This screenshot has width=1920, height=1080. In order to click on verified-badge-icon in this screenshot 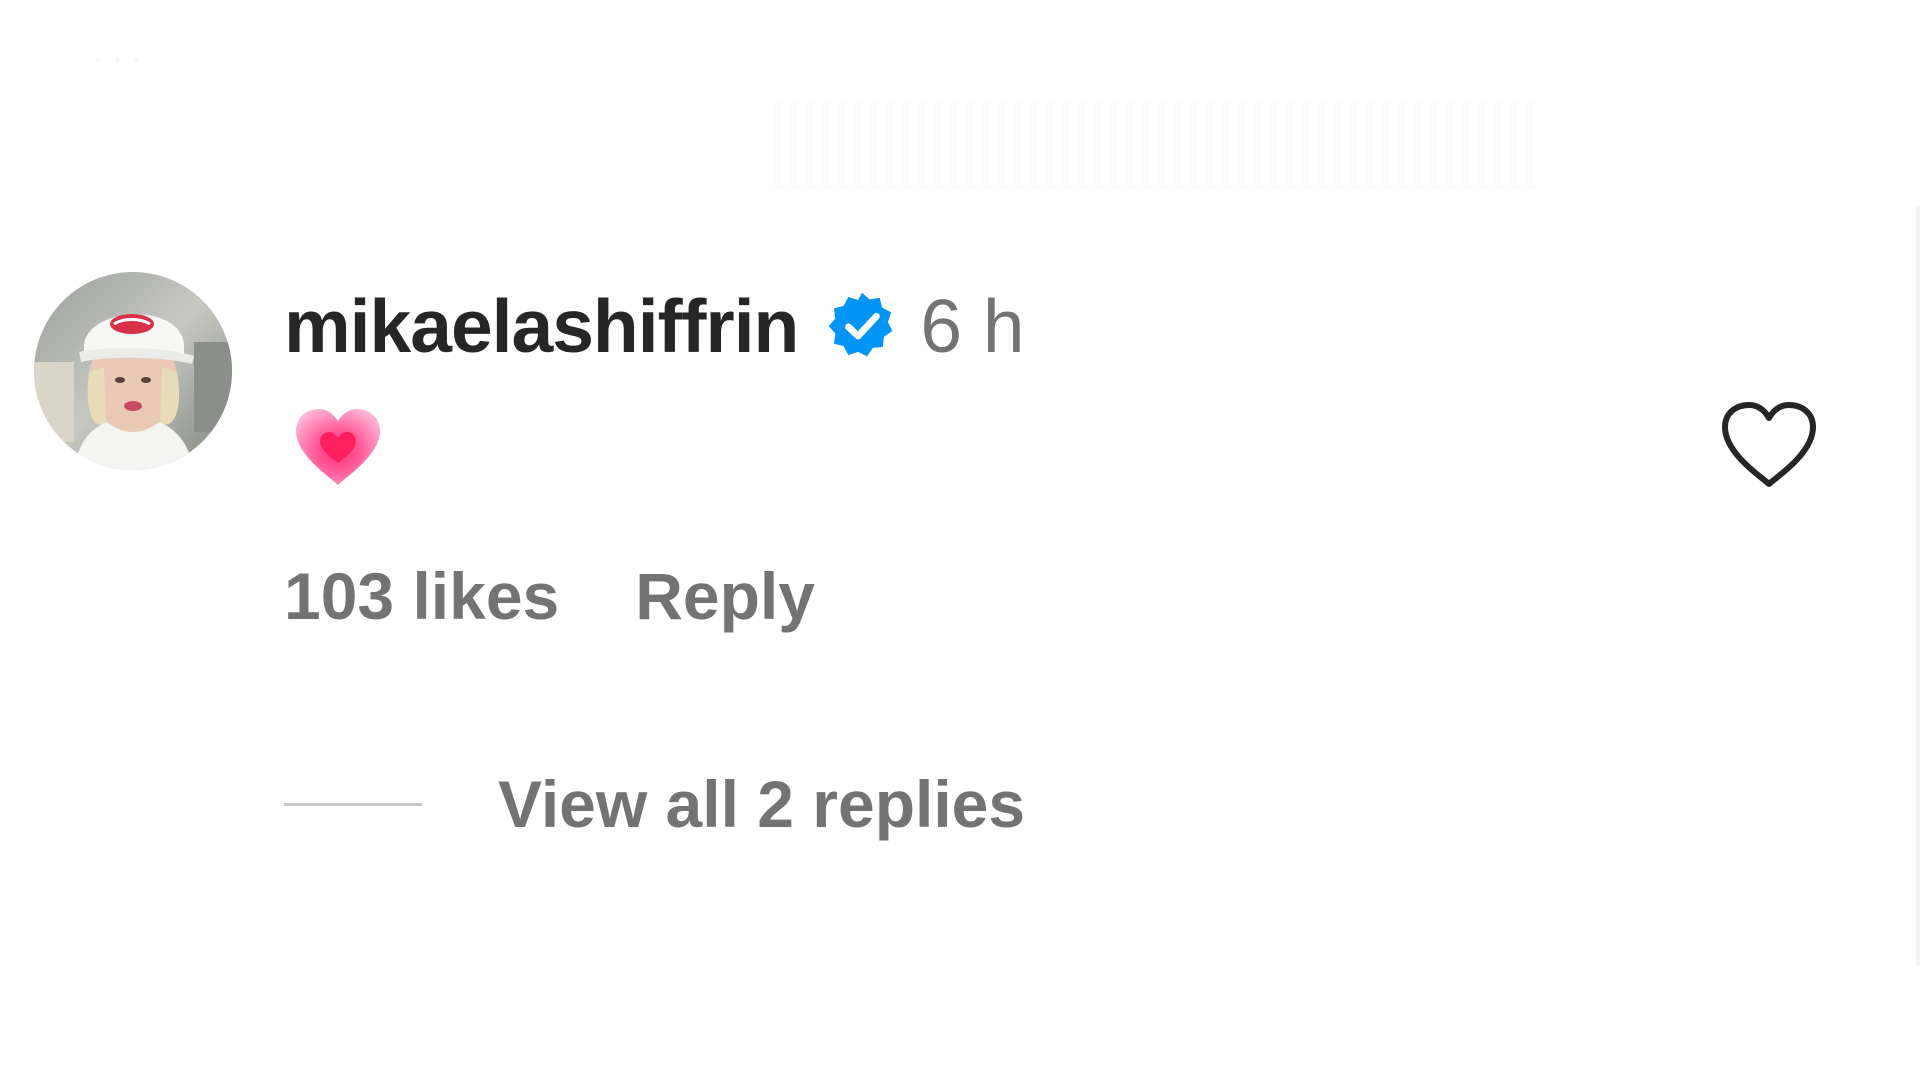, I will do `click(862, 326)`.